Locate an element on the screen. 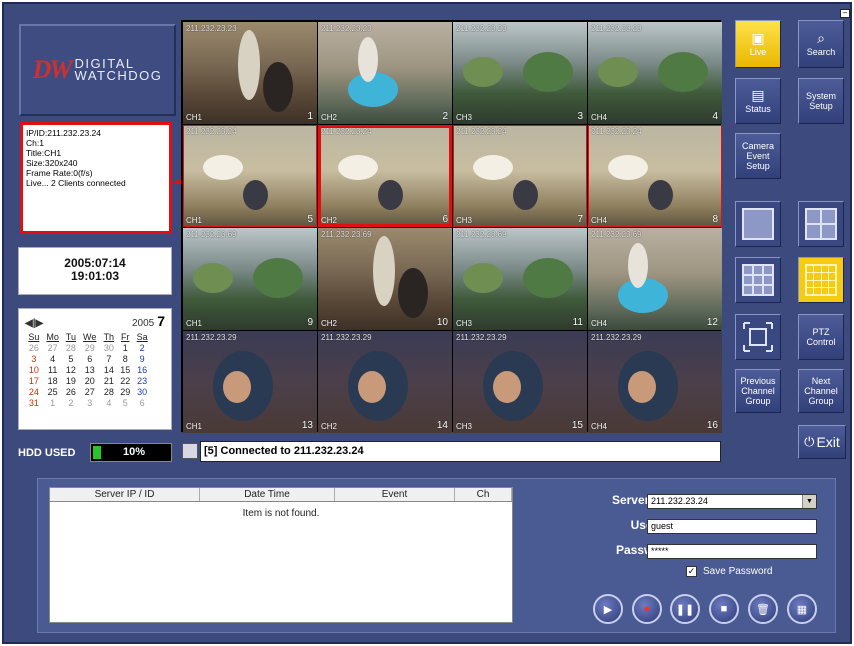 The height and width of the screenshot is (646, 854). camera-channel: CH4 is located at coordinates (599, 220).